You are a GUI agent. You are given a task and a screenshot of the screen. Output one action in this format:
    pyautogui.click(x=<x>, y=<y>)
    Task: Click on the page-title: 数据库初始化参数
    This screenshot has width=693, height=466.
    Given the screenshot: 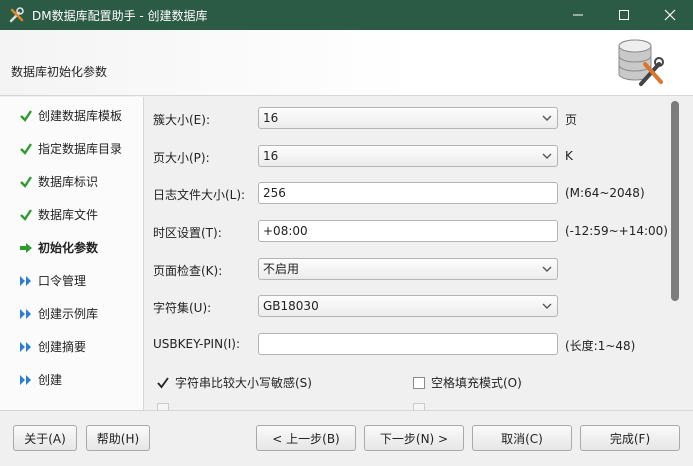 What is the action you would take?
    pyautogui.click(x=59, y=72)
    